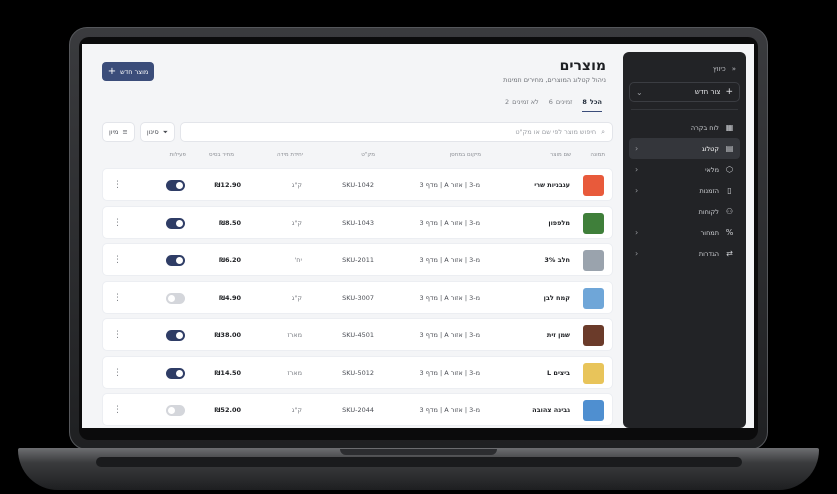  I want to click on sidebar-item: ⬡ מלאי ‹, so click(684, 169).